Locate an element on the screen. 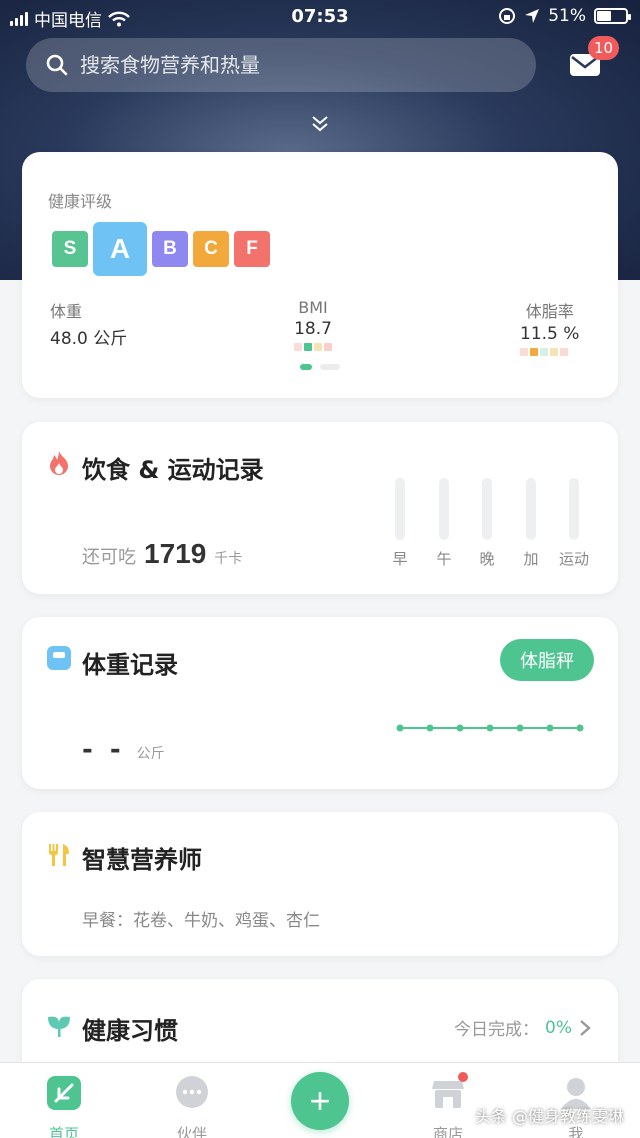  weight-label: 体重 is located at coordinates (66, 311).